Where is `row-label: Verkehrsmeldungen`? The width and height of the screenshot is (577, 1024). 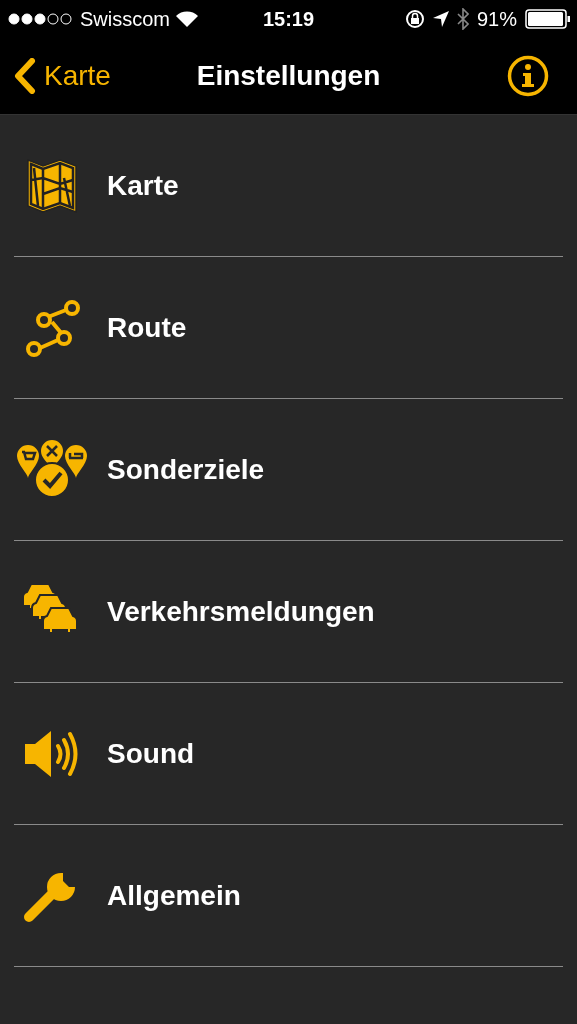
row-label: Verkehrsmeldungen is located at coordinates (241, 611).